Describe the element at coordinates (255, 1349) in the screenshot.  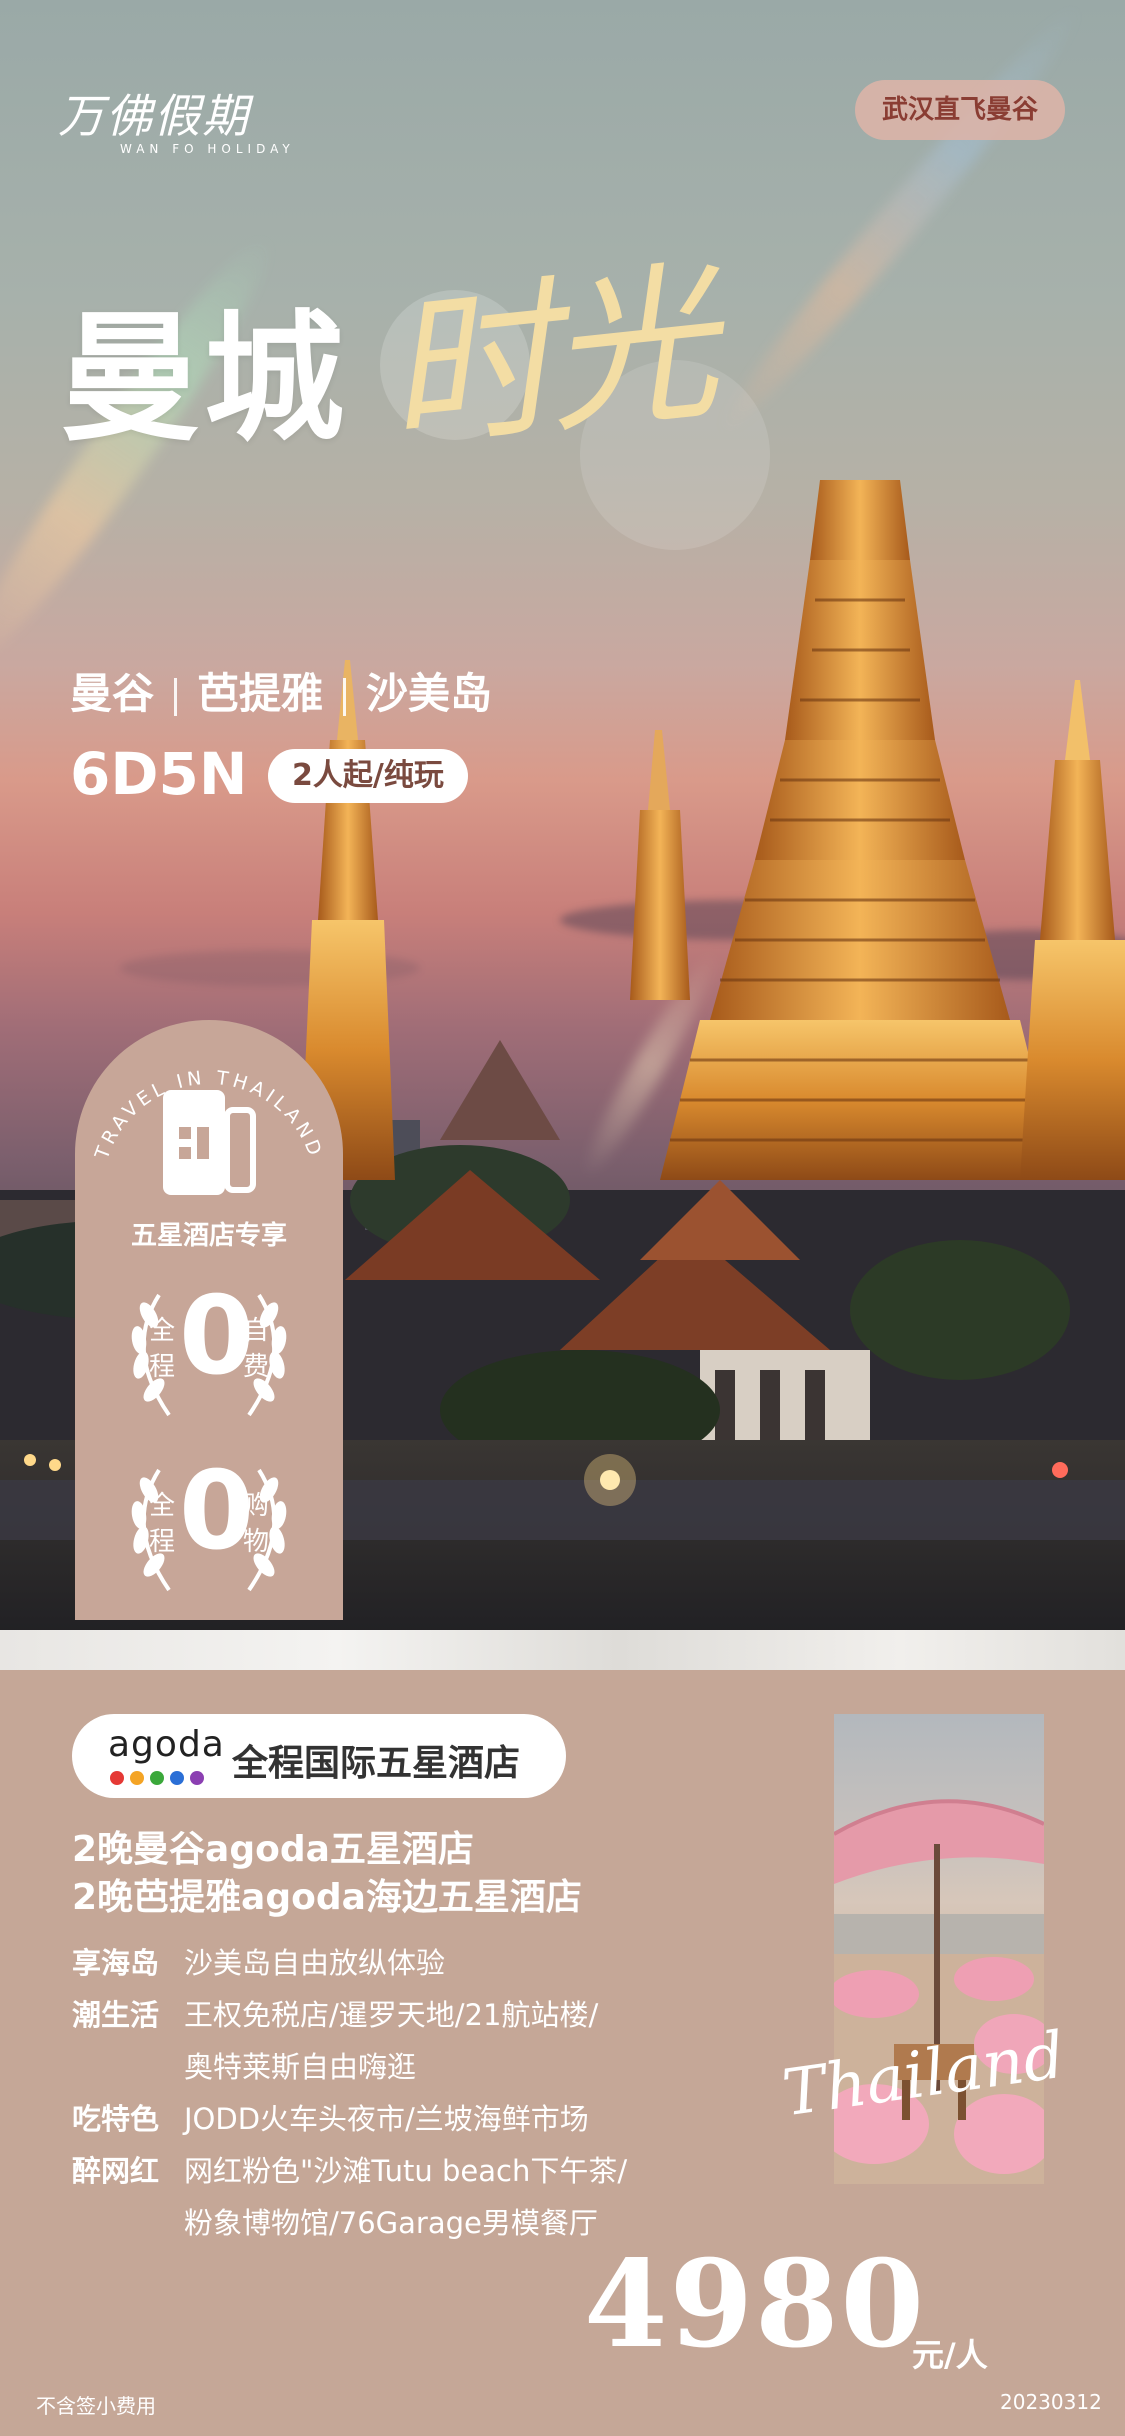
I see `badge-right-text: 自费` at that location.